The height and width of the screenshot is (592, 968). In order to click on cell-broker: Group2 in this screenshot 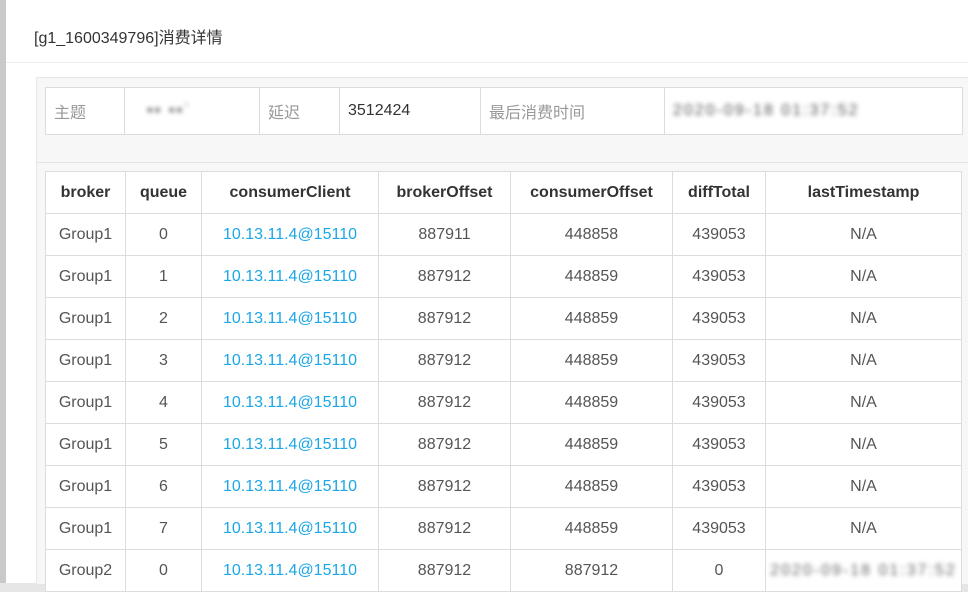, I will do `click(85, 570)`.